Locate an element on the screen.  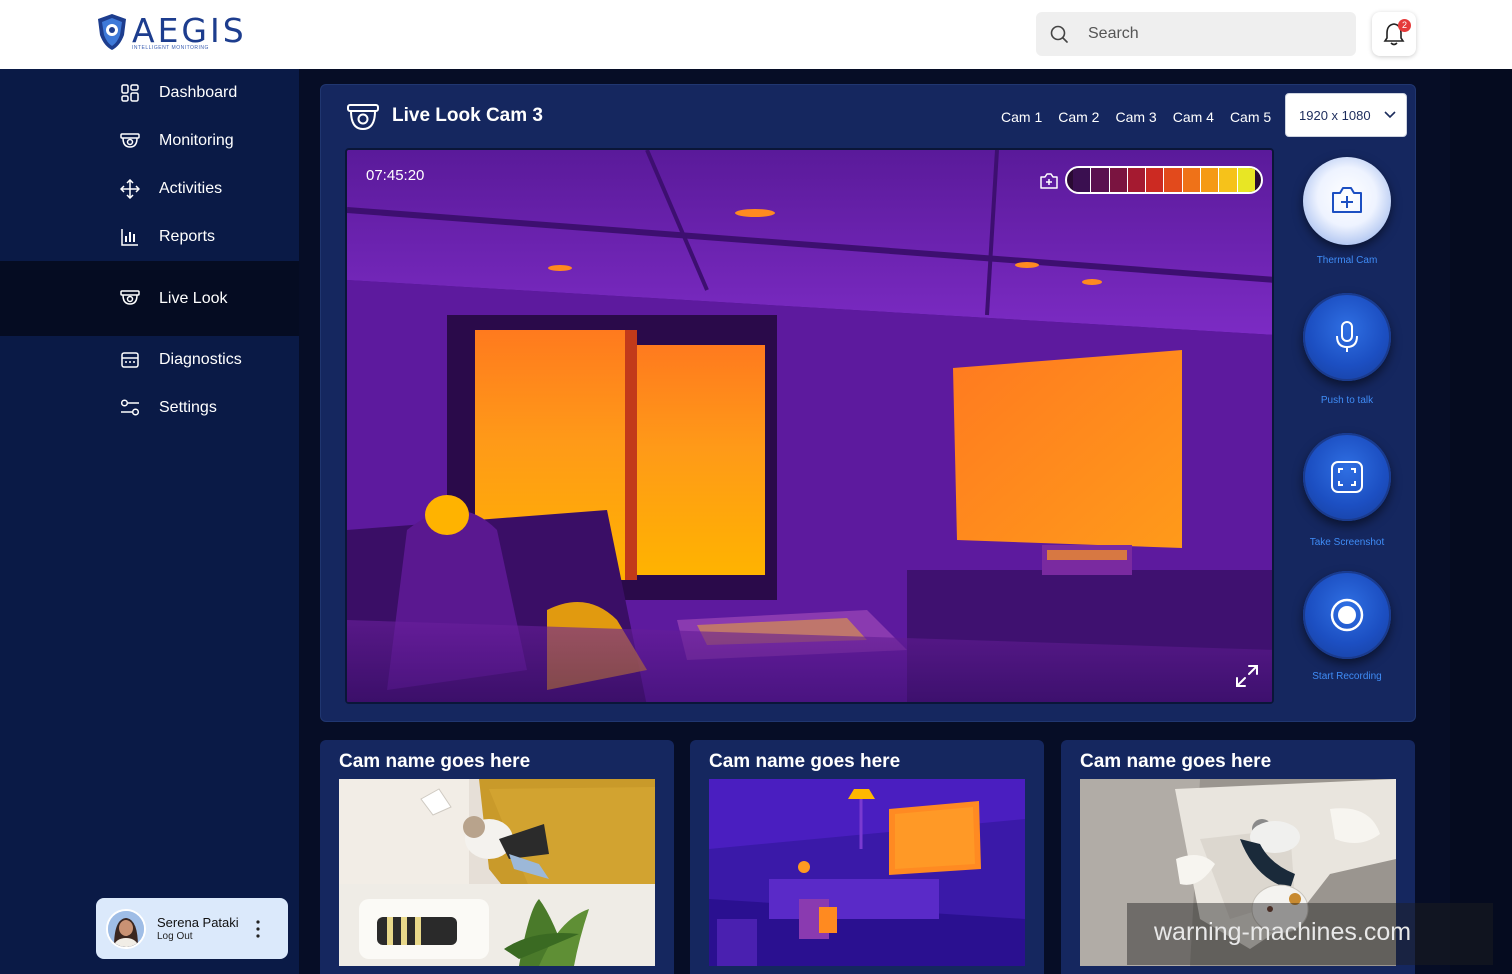
brand-tagline: INTELLIGENT MONITORING is located at coordinates (170, 48).